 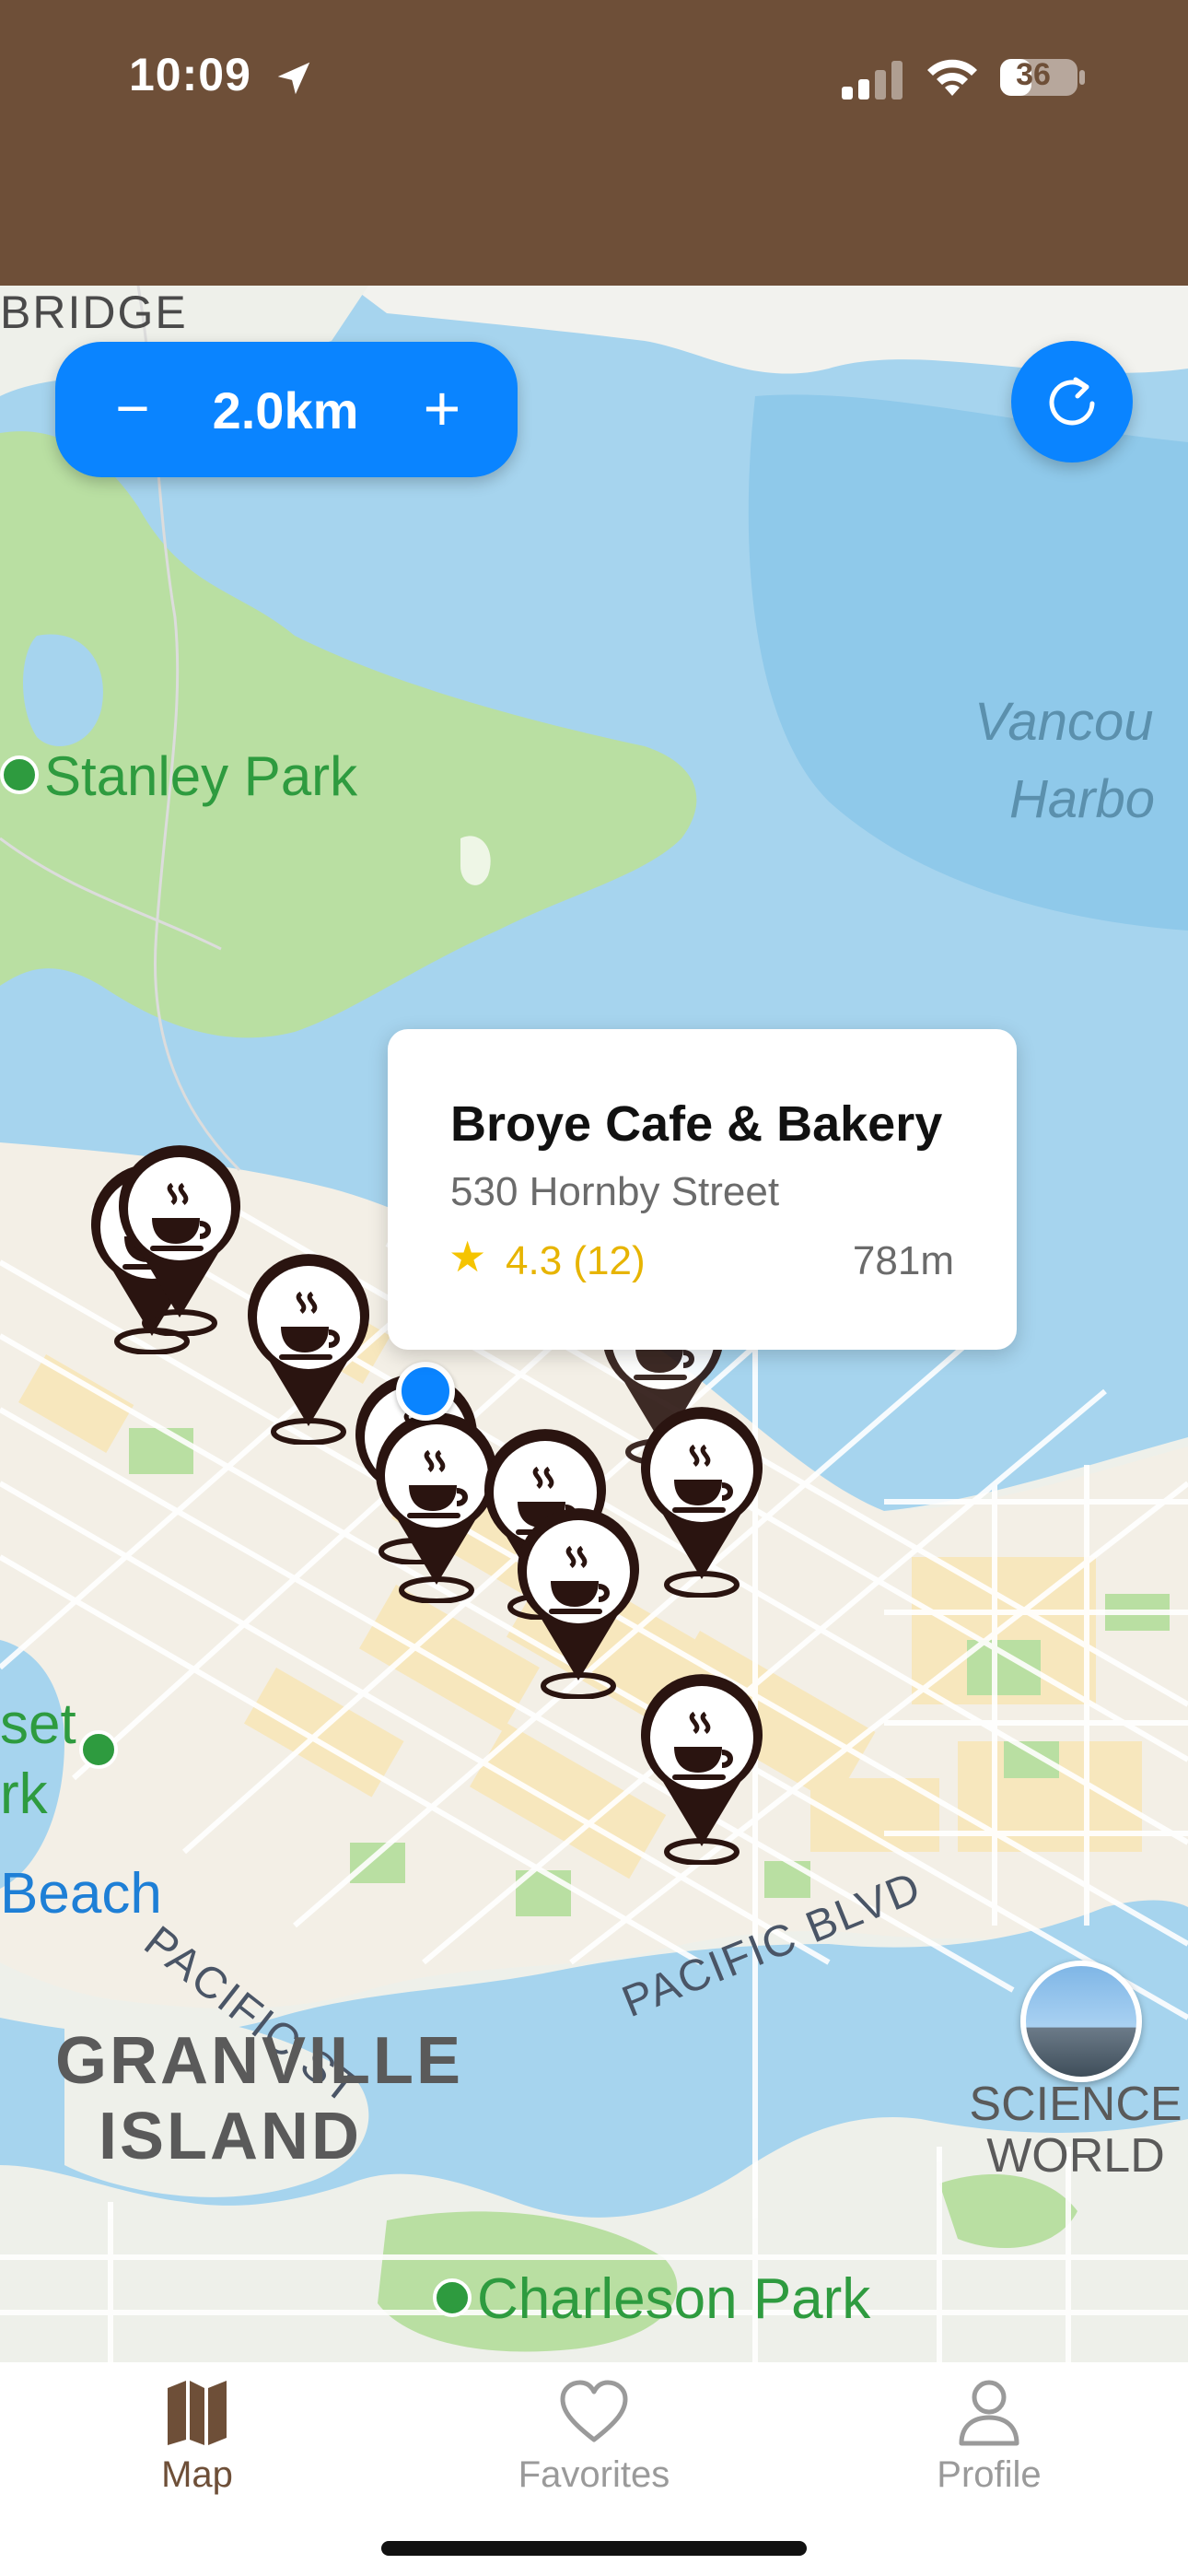 What do you see at coordinates (989, 2474) in the screenshot?
I see `tab-label: Profile` at bounding box center [989, 2474].